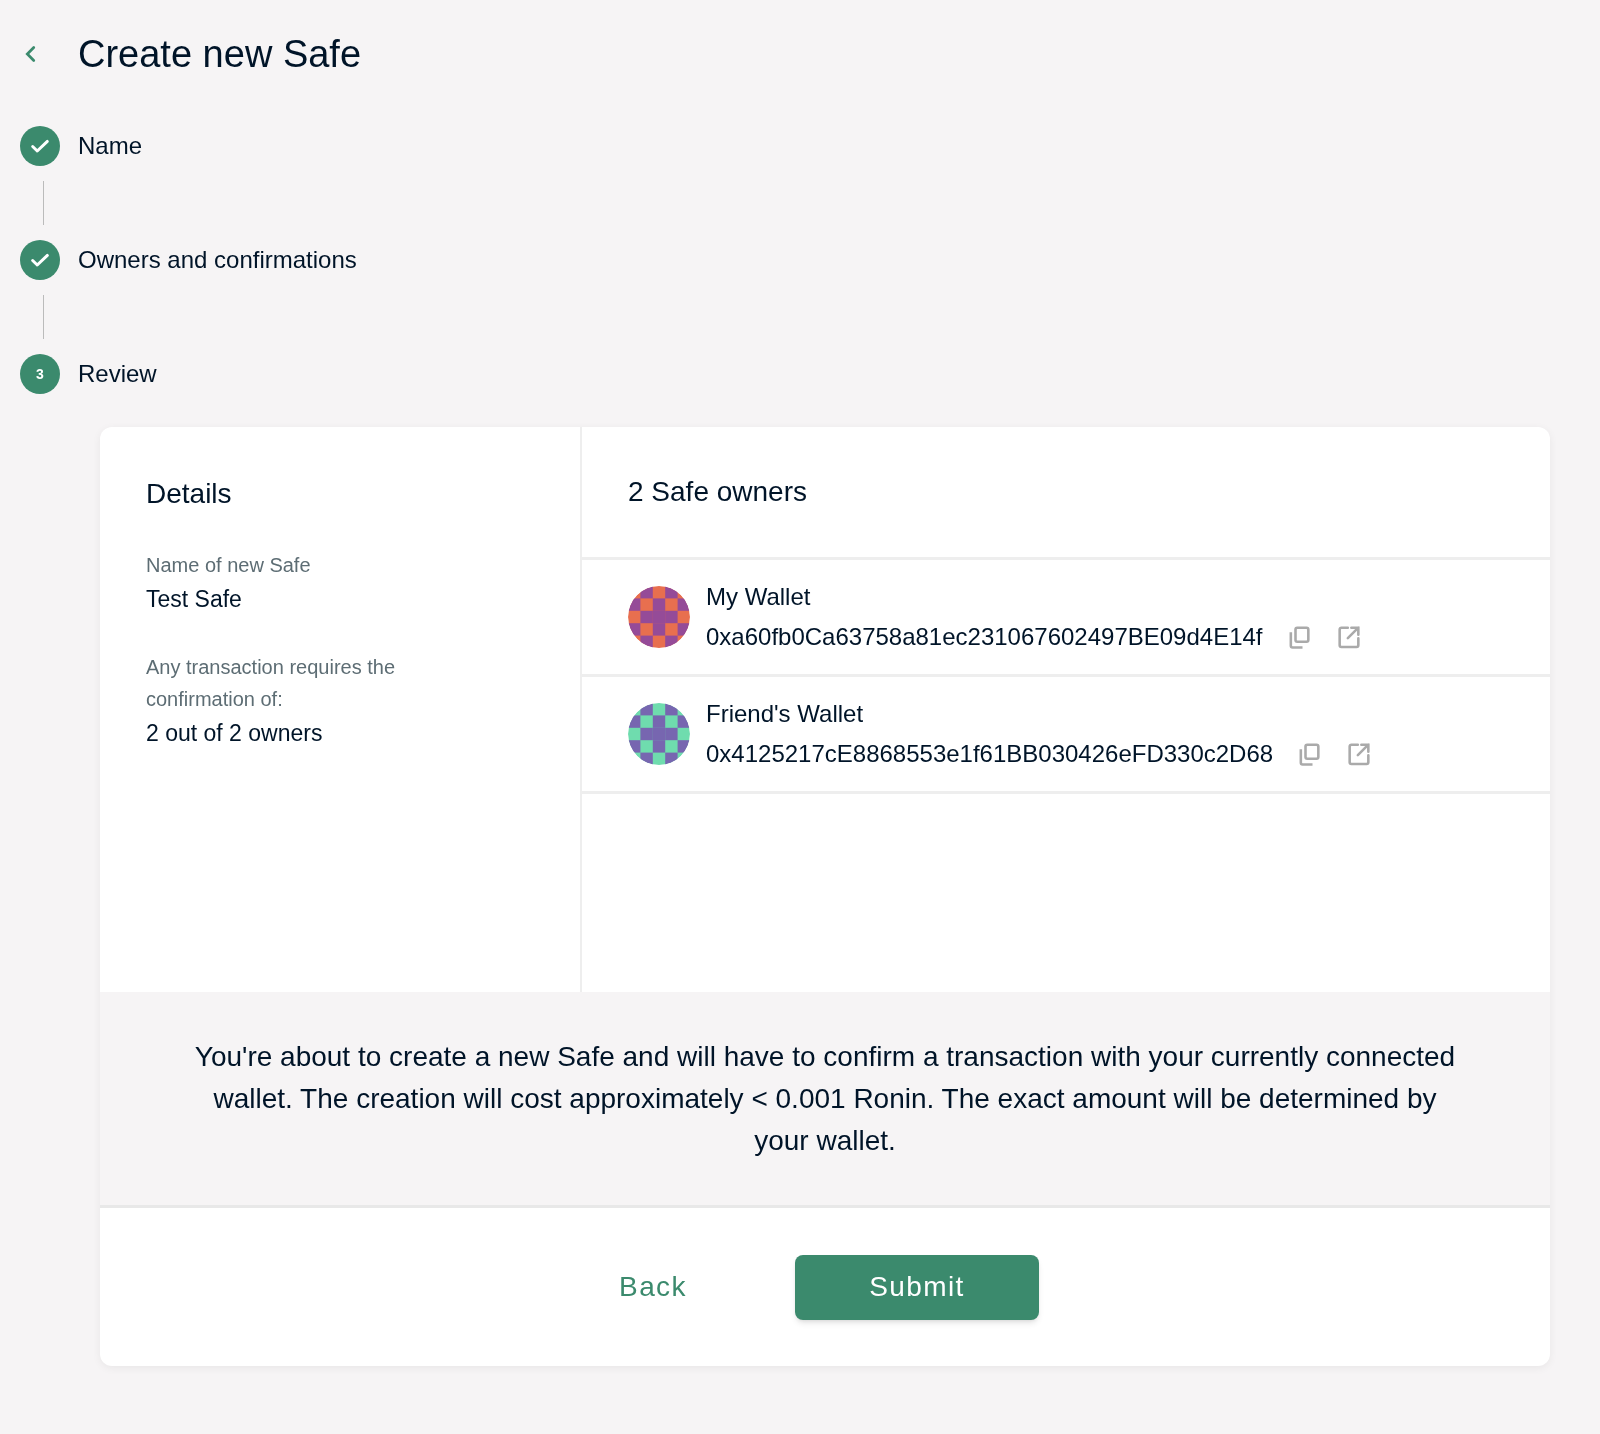  I want to click on owner-name: Friend's Wallet, so click(785, 714).